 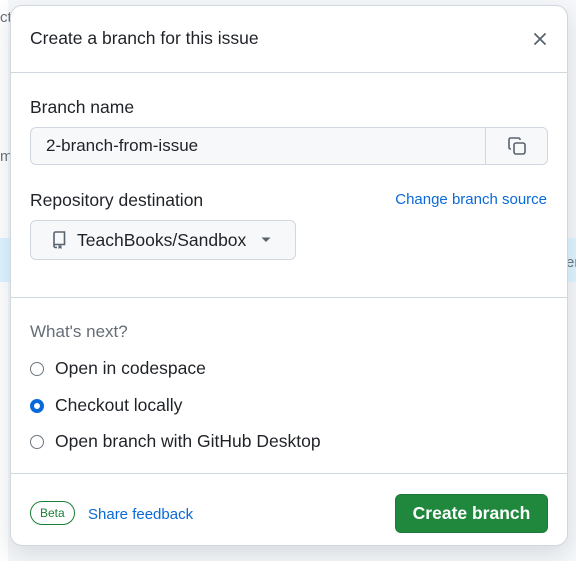 What do you see at coordinates (289, 39) in the screenshot?
I see `dialog-header: Create a branch for this issue` at bounding box center [289, 39].